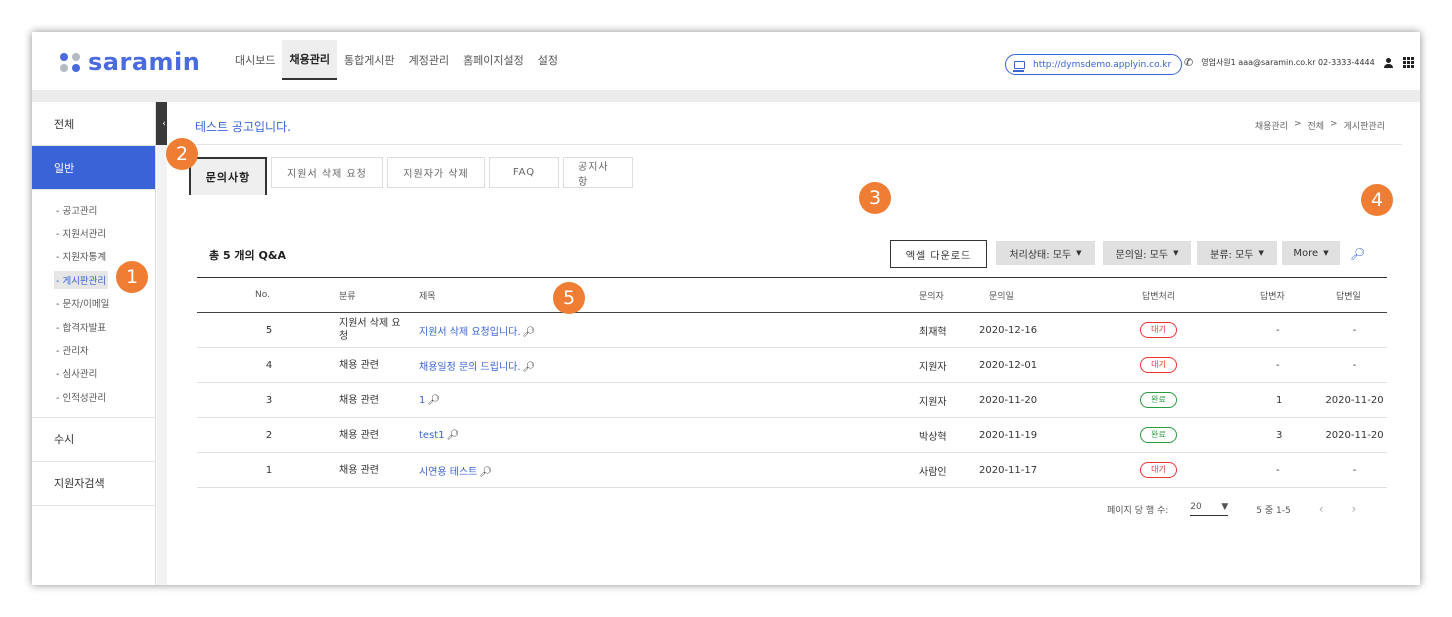 The width and height of the screenshot is (1452, 617). Describe the element at coordinates (455, 472) in the screenshot. I see `post-title-link: 시연용 테스트 🔎︎` at that location.